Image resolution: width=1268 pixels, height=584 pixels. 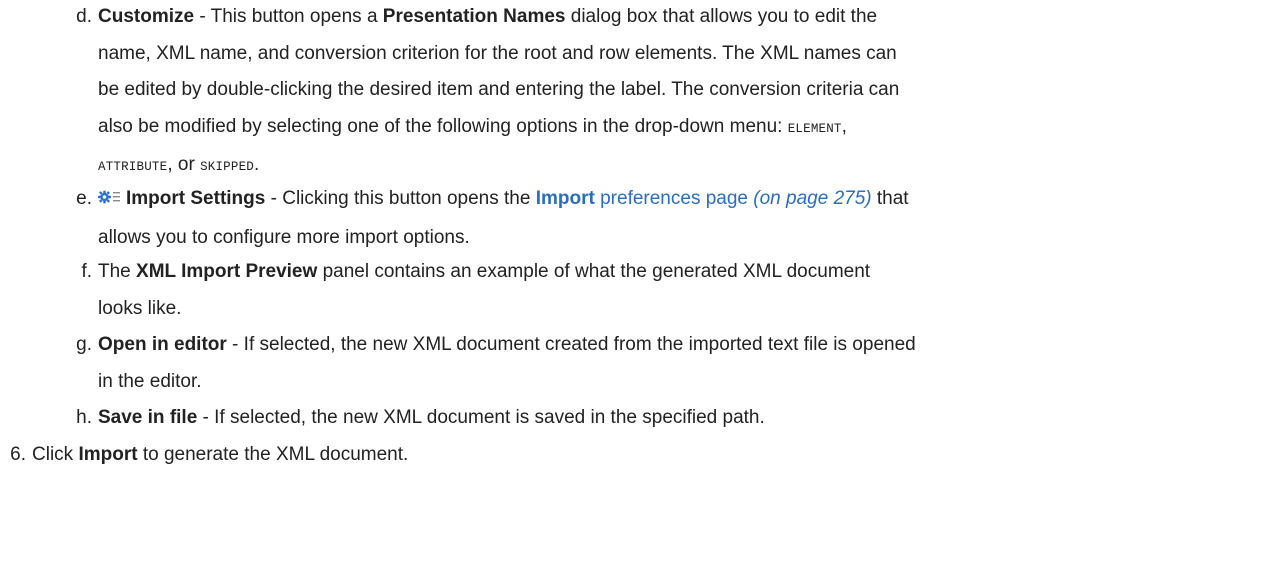 What do you see at coordinates (109, 201) in the screenshot?
I see `settings-gear-list-icon` at bounding box center [109, 201].